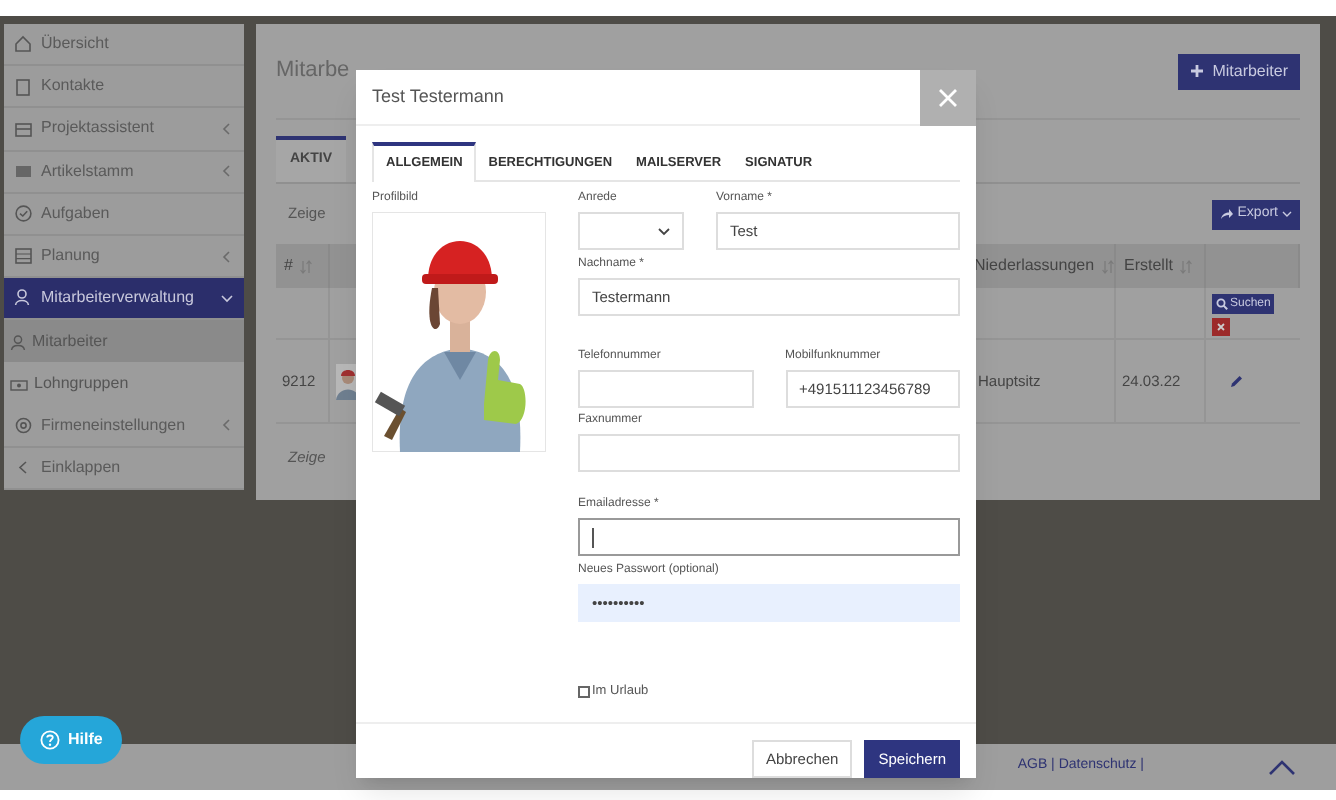 This screenshot has height=800, width=1336. What do you see at coordinates (23, 44) in the screenshot?
I see `home-icon` at bounding box center [23, 44].